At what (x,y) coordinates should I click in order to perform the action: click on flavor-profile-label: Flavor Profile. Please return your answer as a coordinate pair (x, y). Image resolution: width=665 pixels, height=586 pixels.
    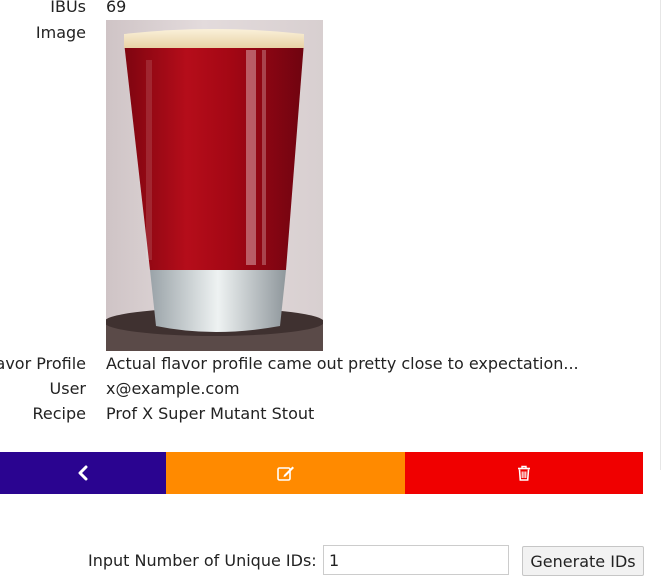
    Looking at the image, I should click on (43, 363).